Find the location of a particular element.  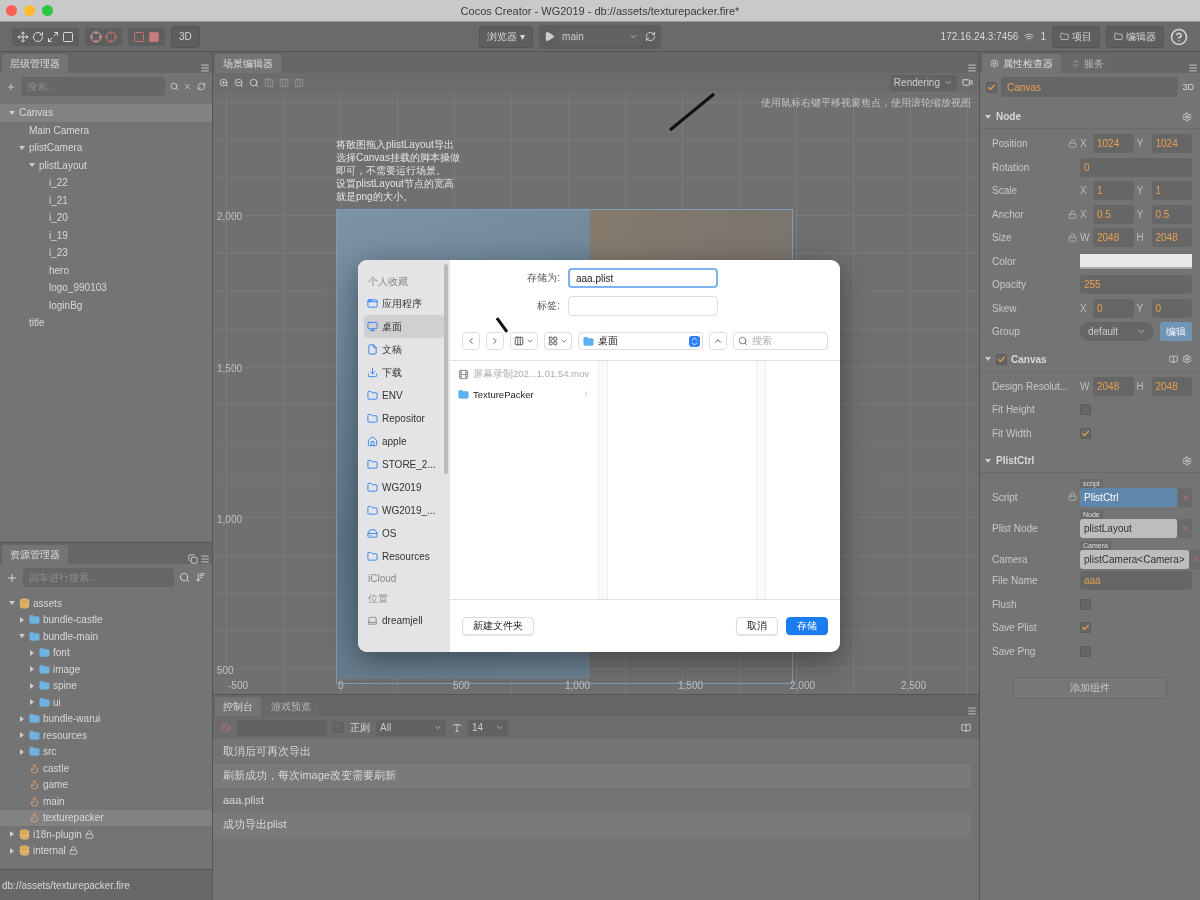

section-header: Canvas is located at coordinates (1090, 359).